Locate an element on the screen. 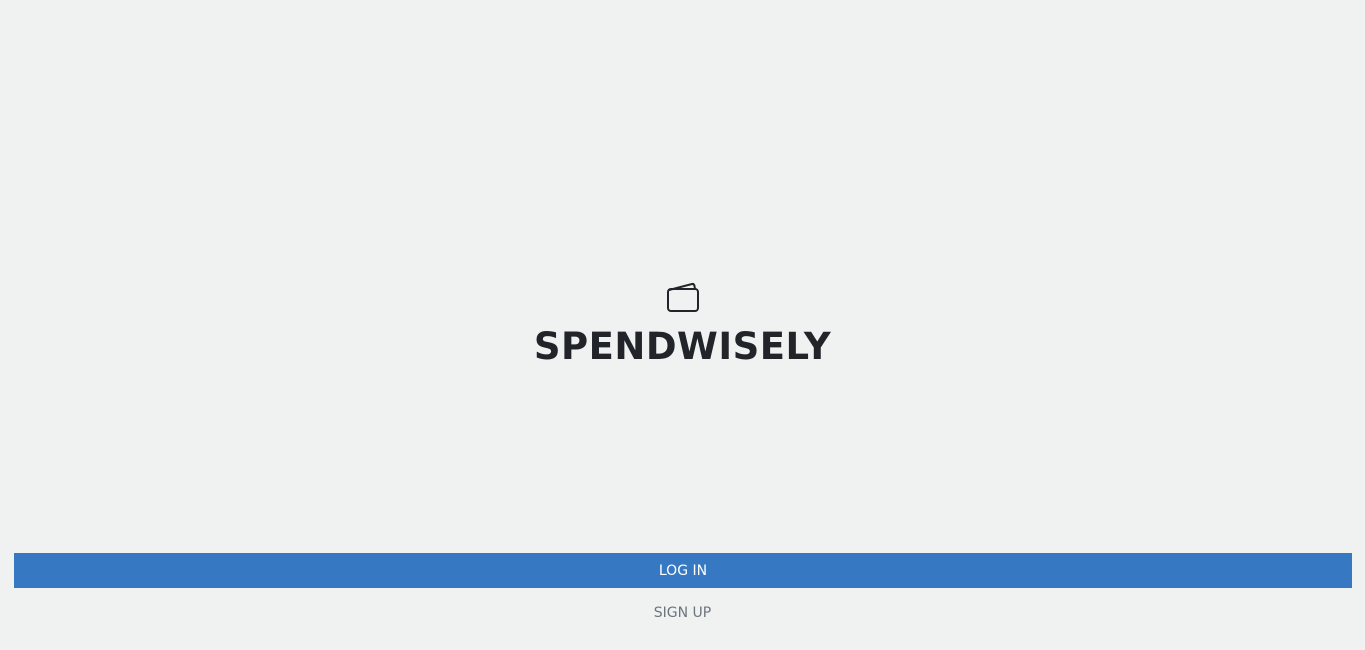 Image resolution: width=1365 pixels, height=650 pixels. app-title: SPENDWISELY is located at coordinates (682, 346).